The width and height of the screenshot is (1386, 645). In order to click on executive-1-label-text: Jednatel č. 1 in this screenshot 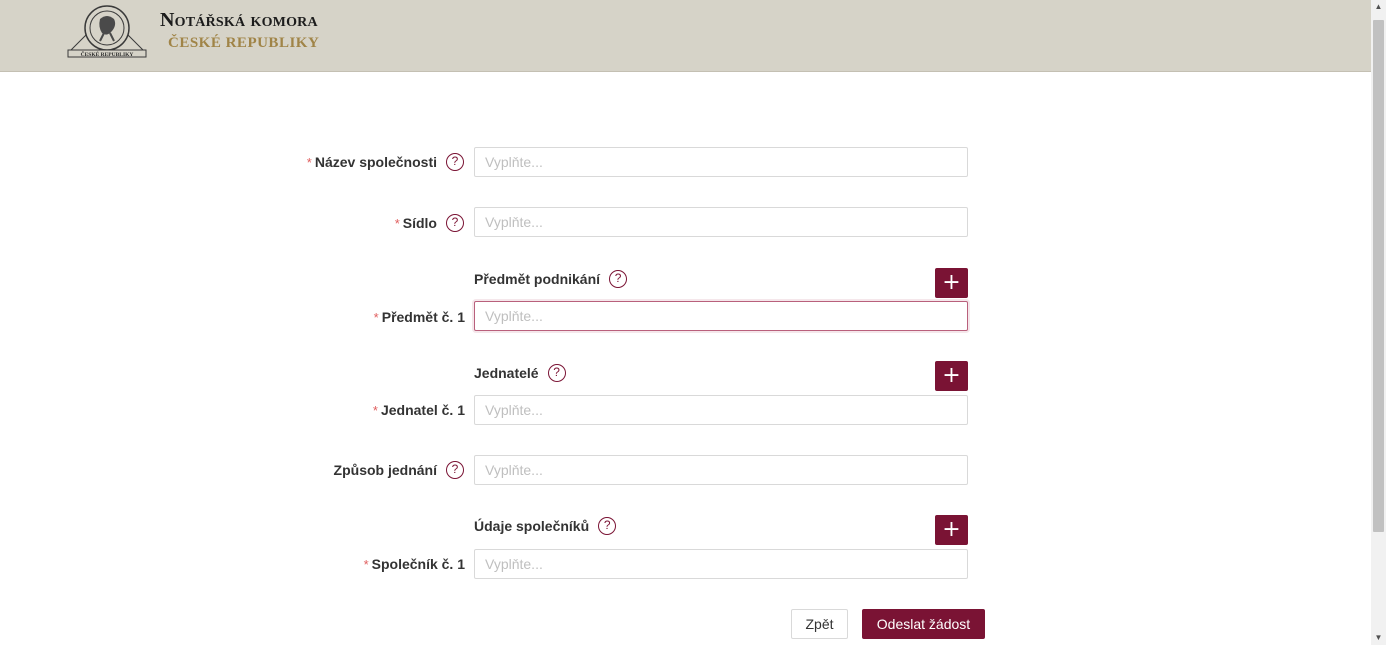, I will do `click(422, 410)`.